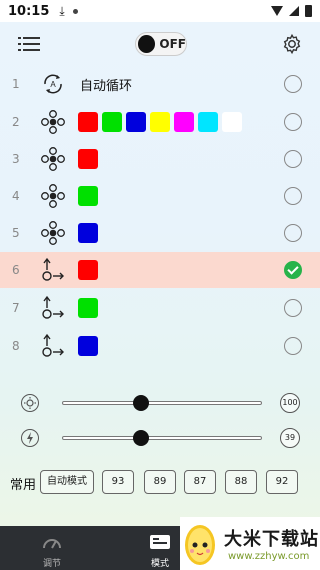  I want to click on egg-mascot-logo, so click(200, 545).